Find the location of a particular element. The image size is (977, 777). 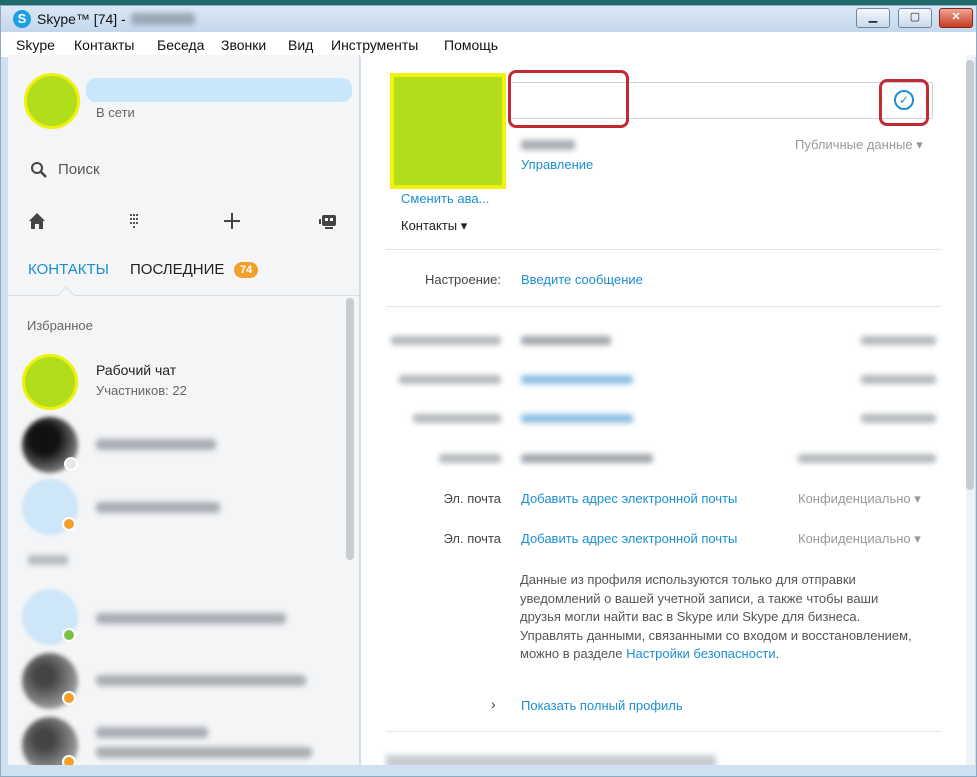

redacted-phone-value is located at coordinates (566, 340).